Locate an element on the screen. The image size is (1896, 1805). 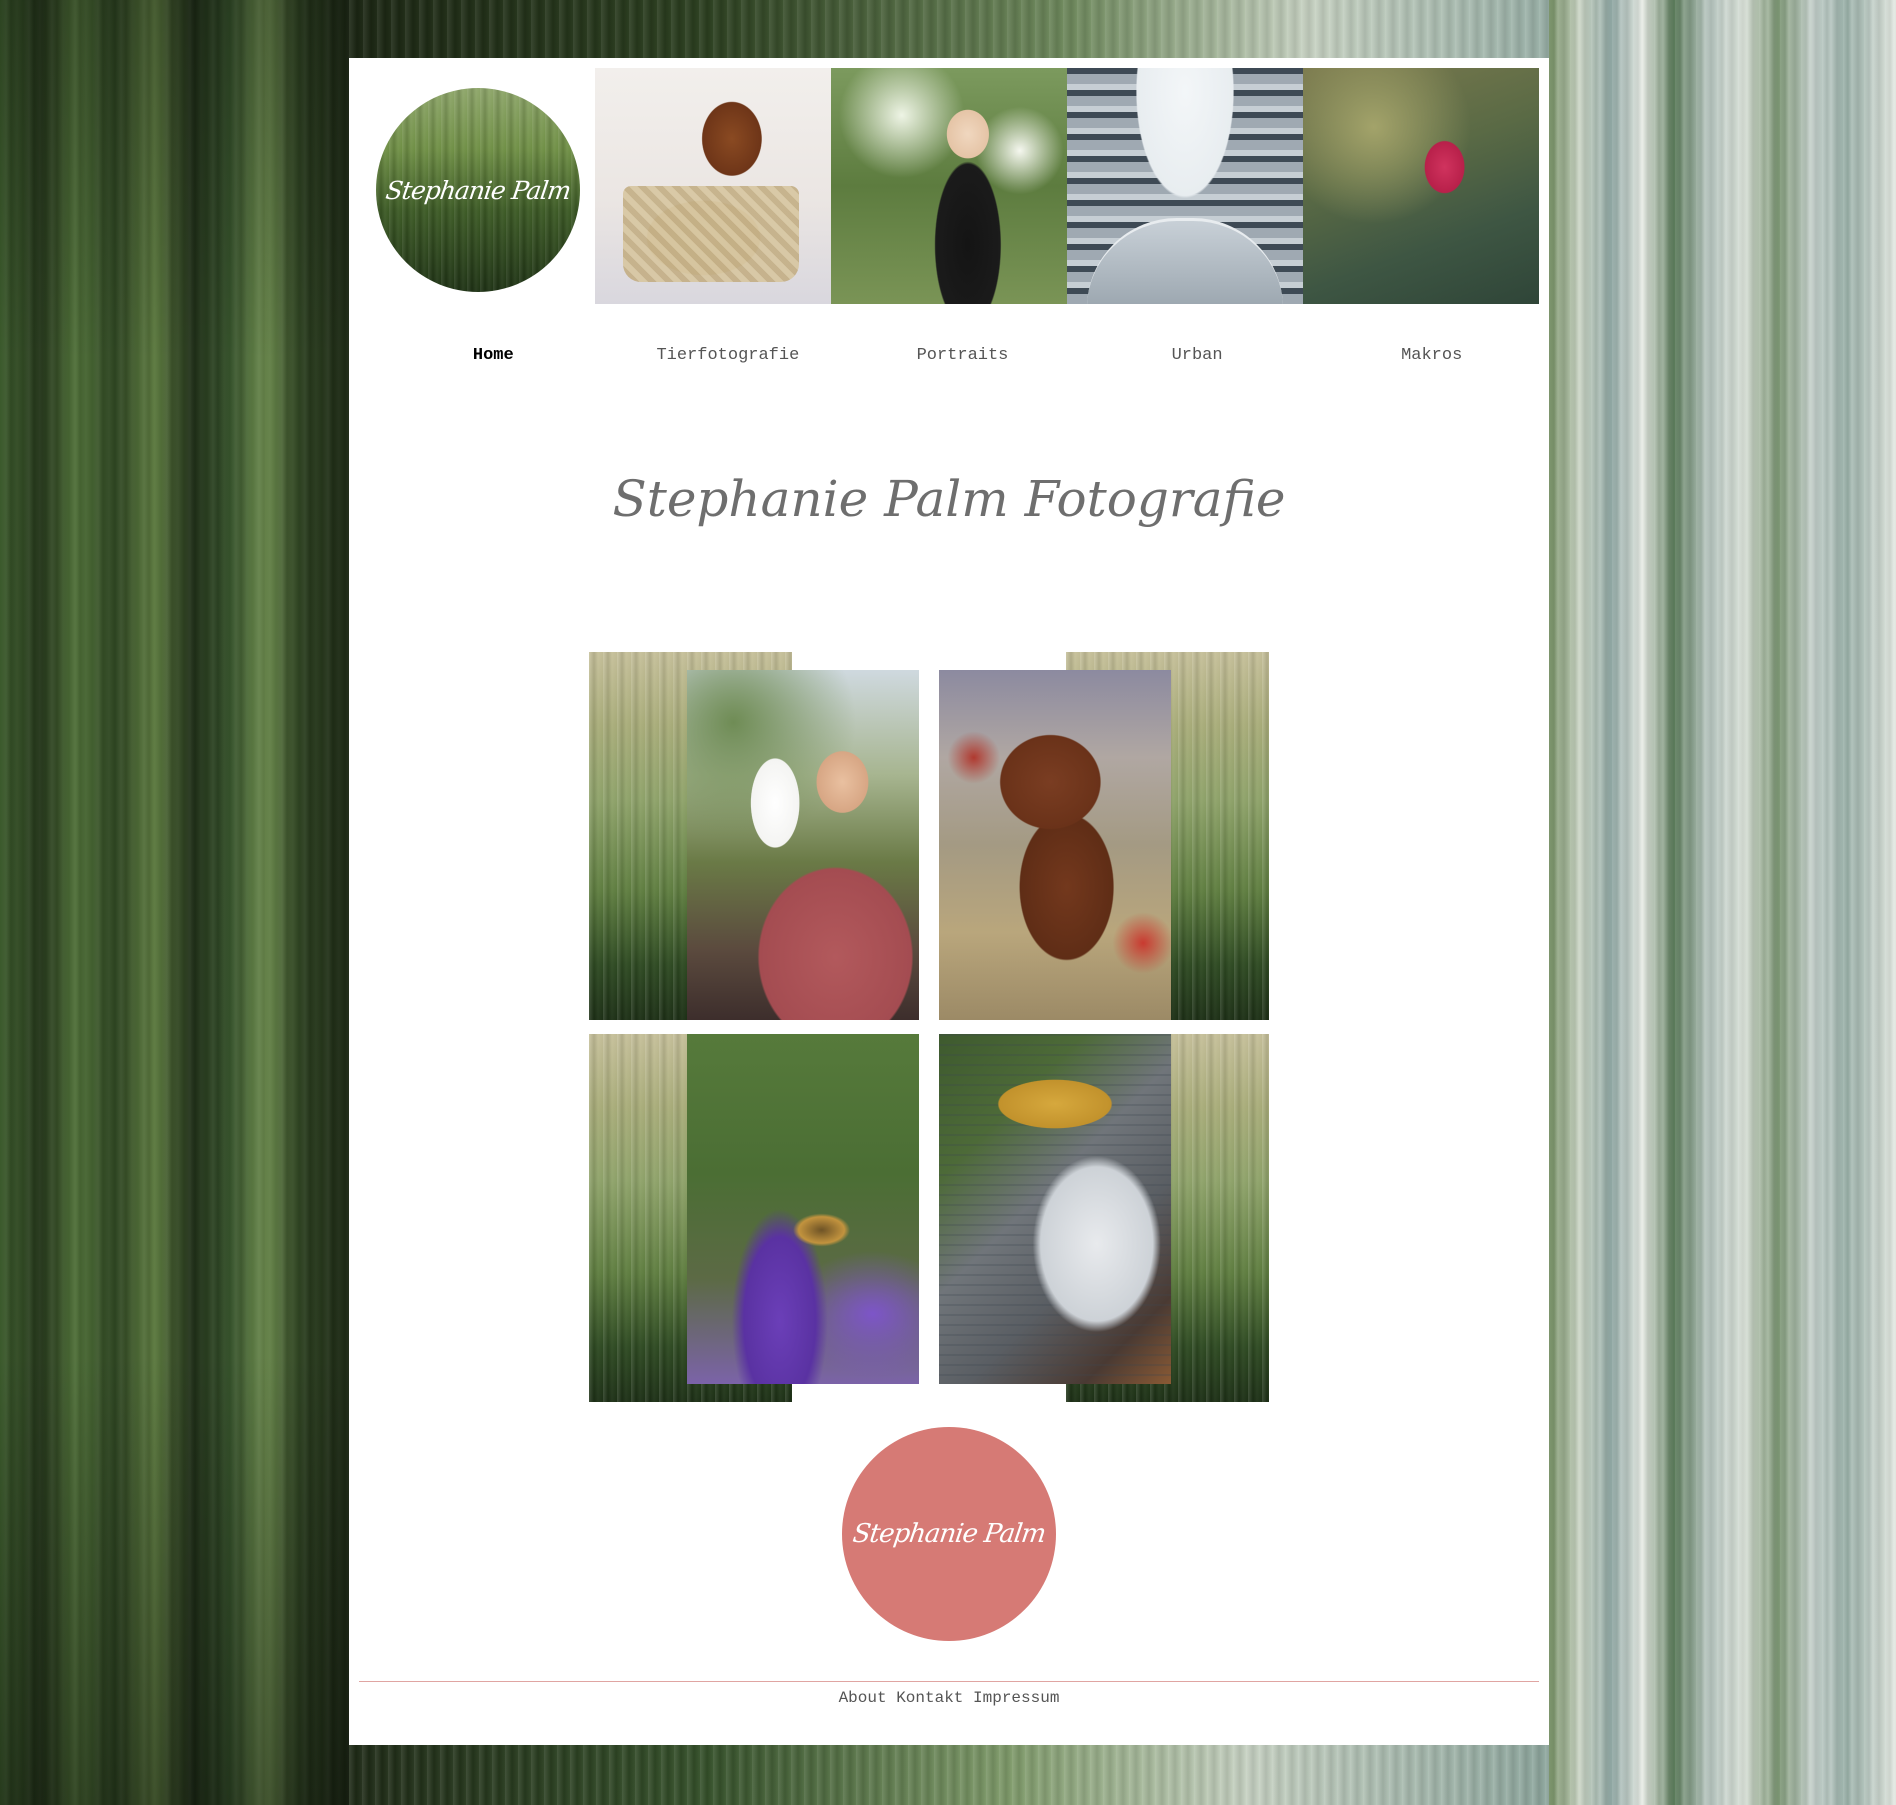
logo-signature: Stephanie Palm is located at coordinates (478, 190).